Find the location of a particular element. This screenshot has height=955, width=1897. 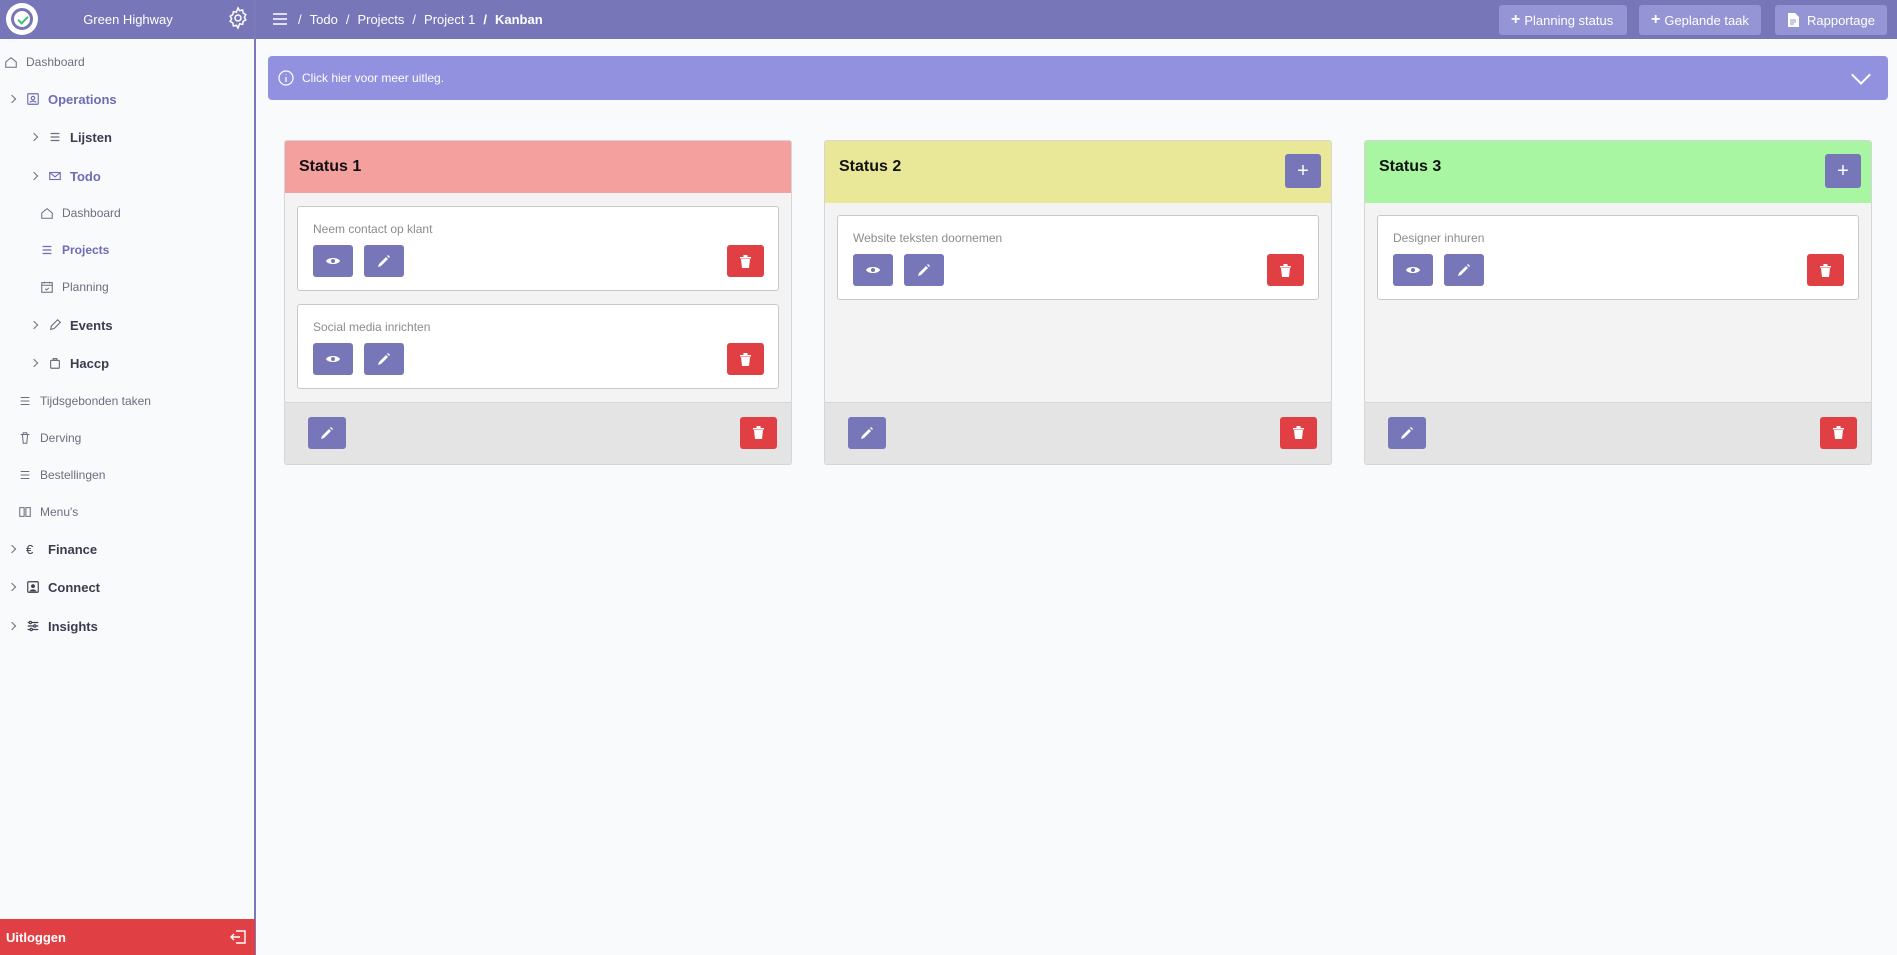

sidebar-item-label: Events is located at coordinates (91, 325).